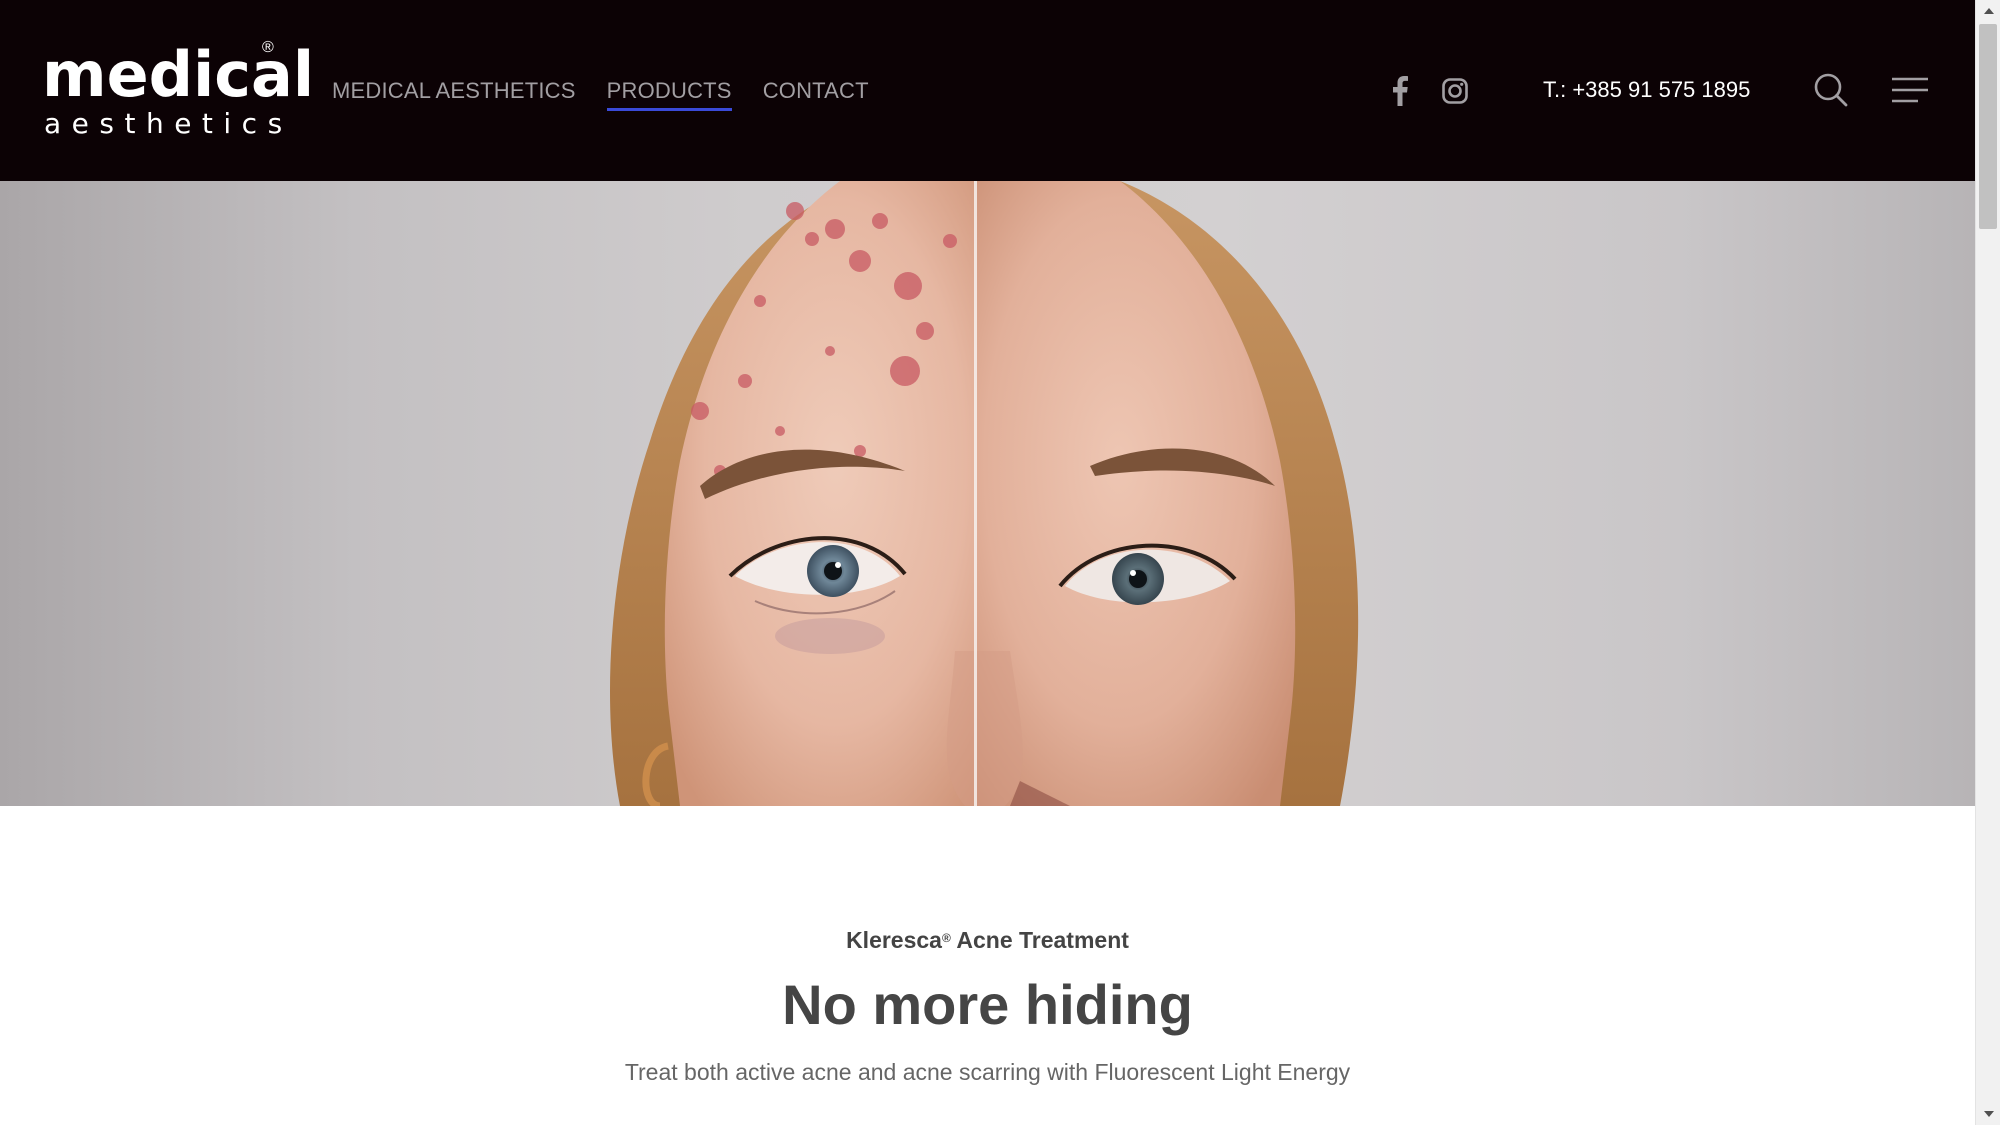 This screenshot has height=1125, width=2000. Describe the element at coordinates (268, 47) in the screenshot. I see `logo-registered-mark: ®` at that location.